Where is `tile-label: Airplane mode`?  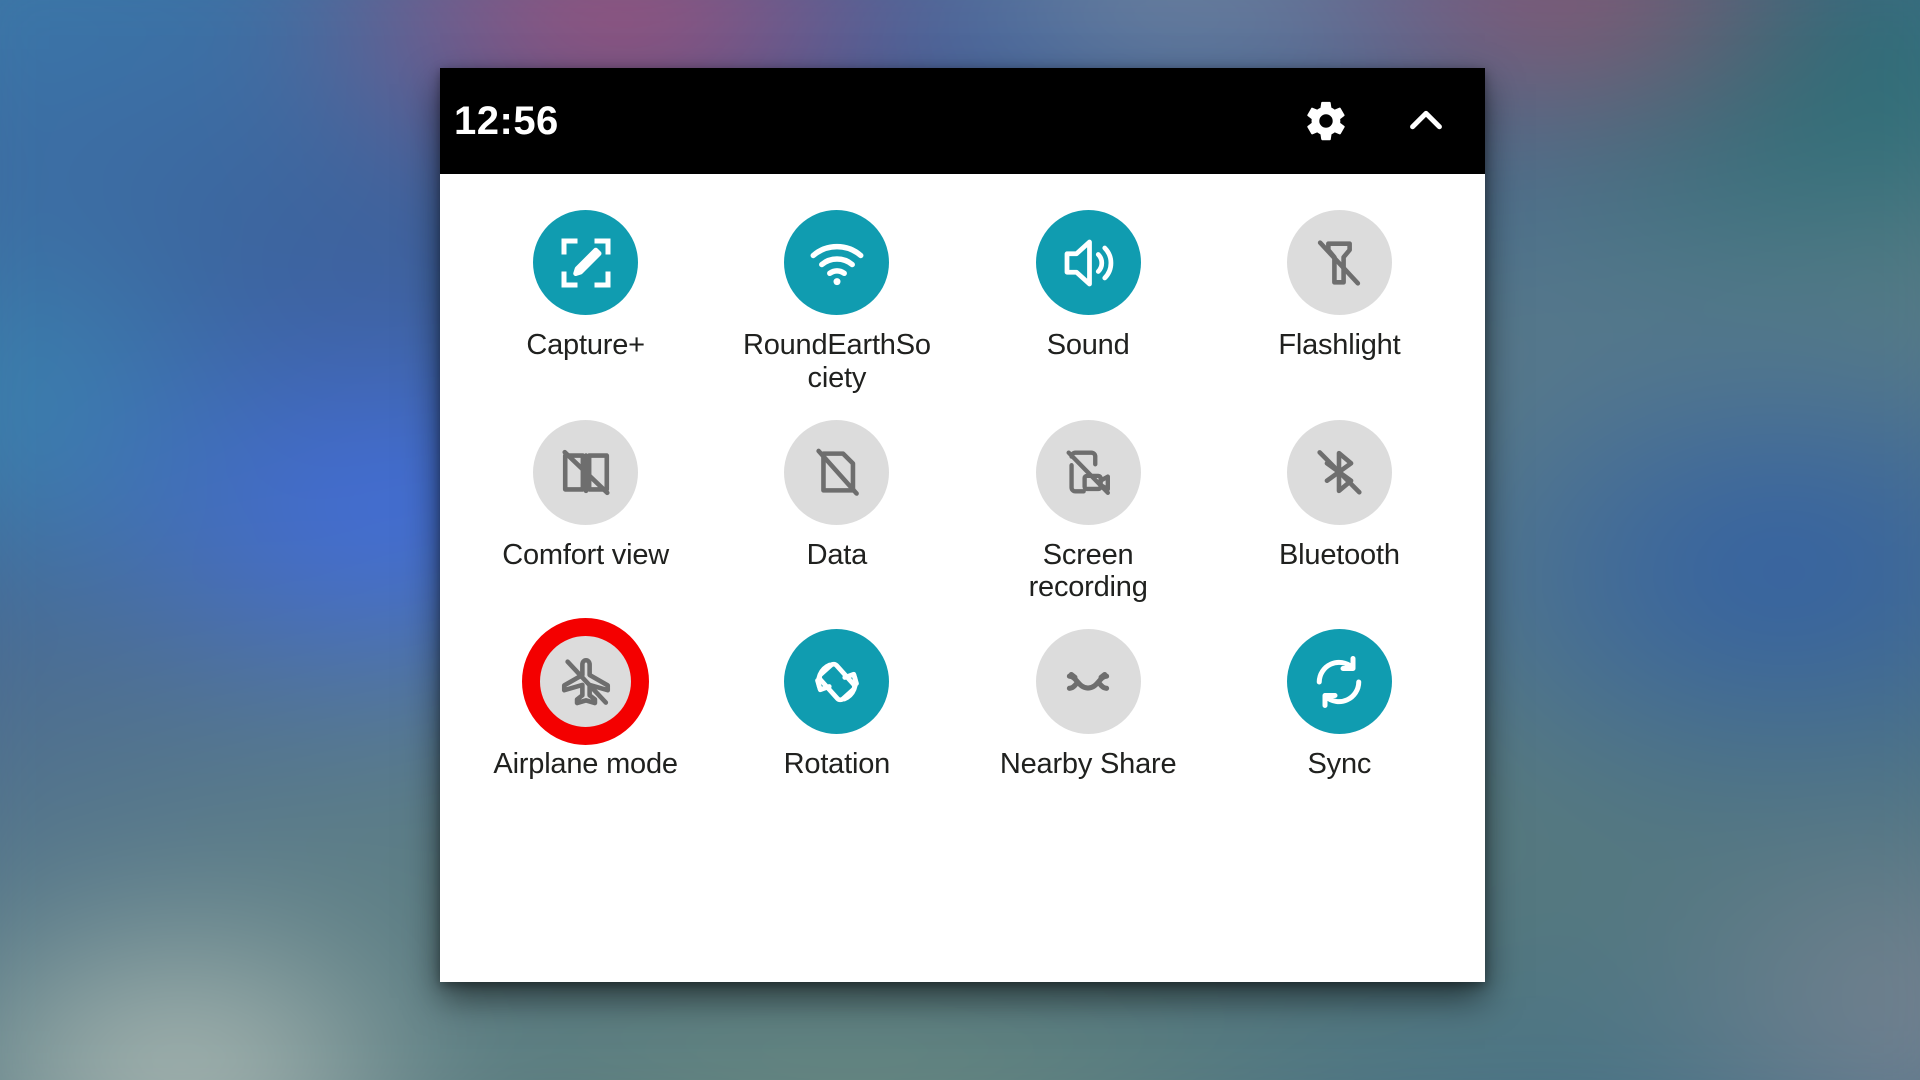
tile-label: Airplane mode is located at coordinates (585, 764).